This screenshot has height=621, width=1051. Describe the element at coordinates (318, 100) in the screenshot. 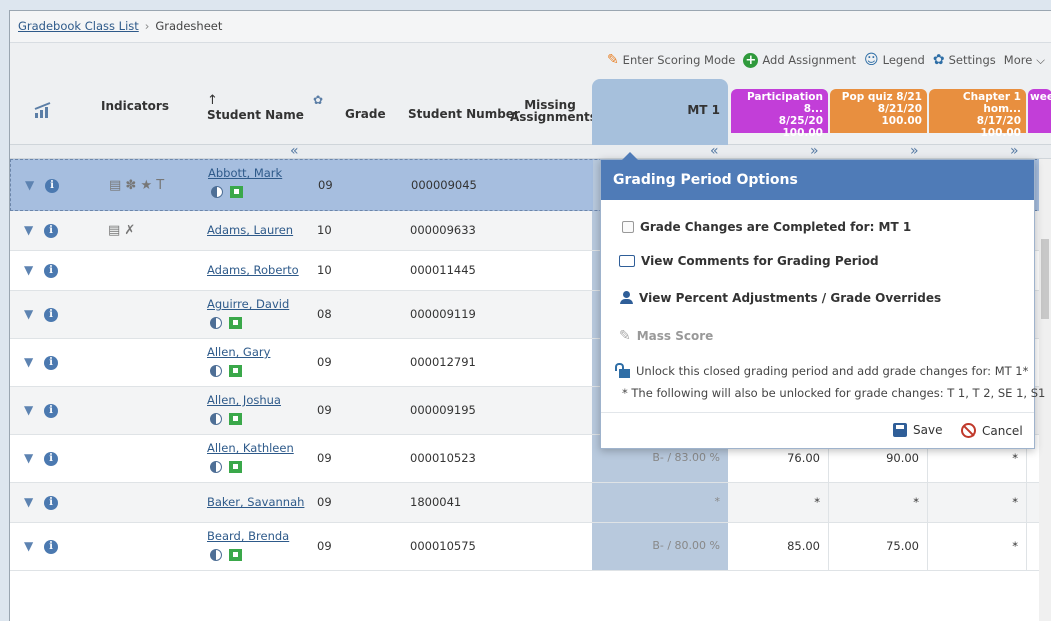

I see `column-settings-gear-icon: ✿` at that location.